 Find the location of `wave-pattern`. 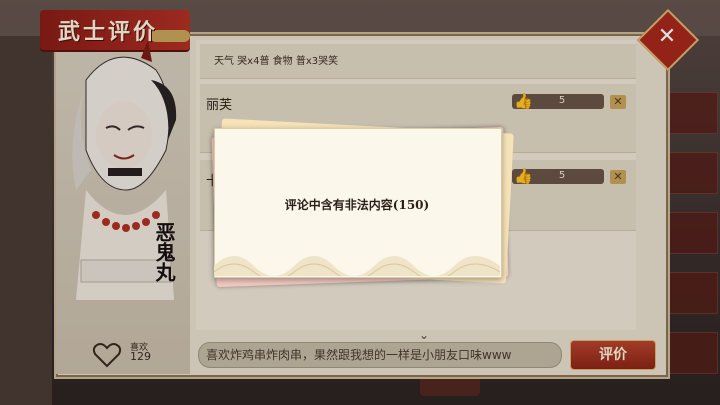

wave-pattern is located at coordinates (357, 266).